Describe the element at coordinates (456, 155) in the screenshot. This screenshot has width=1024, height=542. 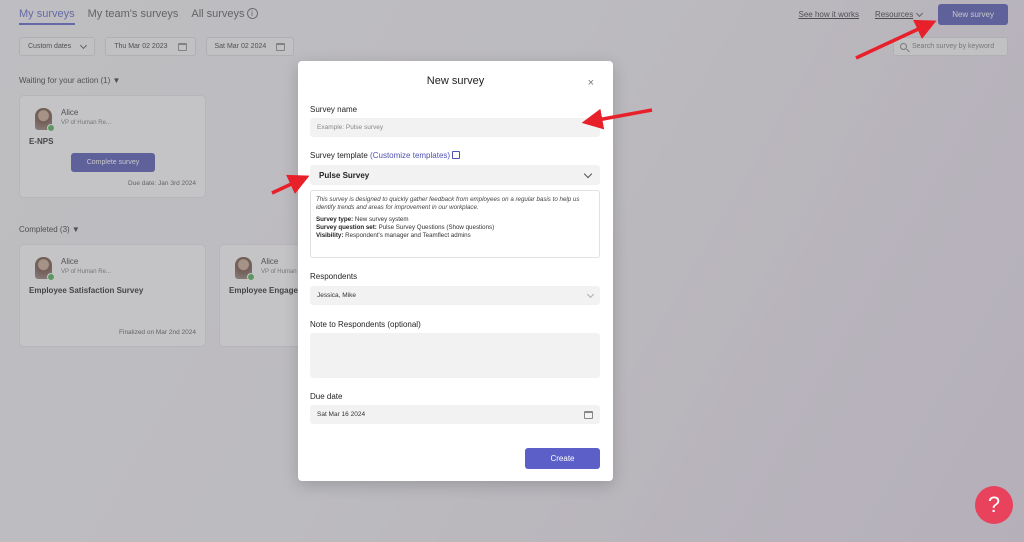
I see `external-link-icon` at that location.